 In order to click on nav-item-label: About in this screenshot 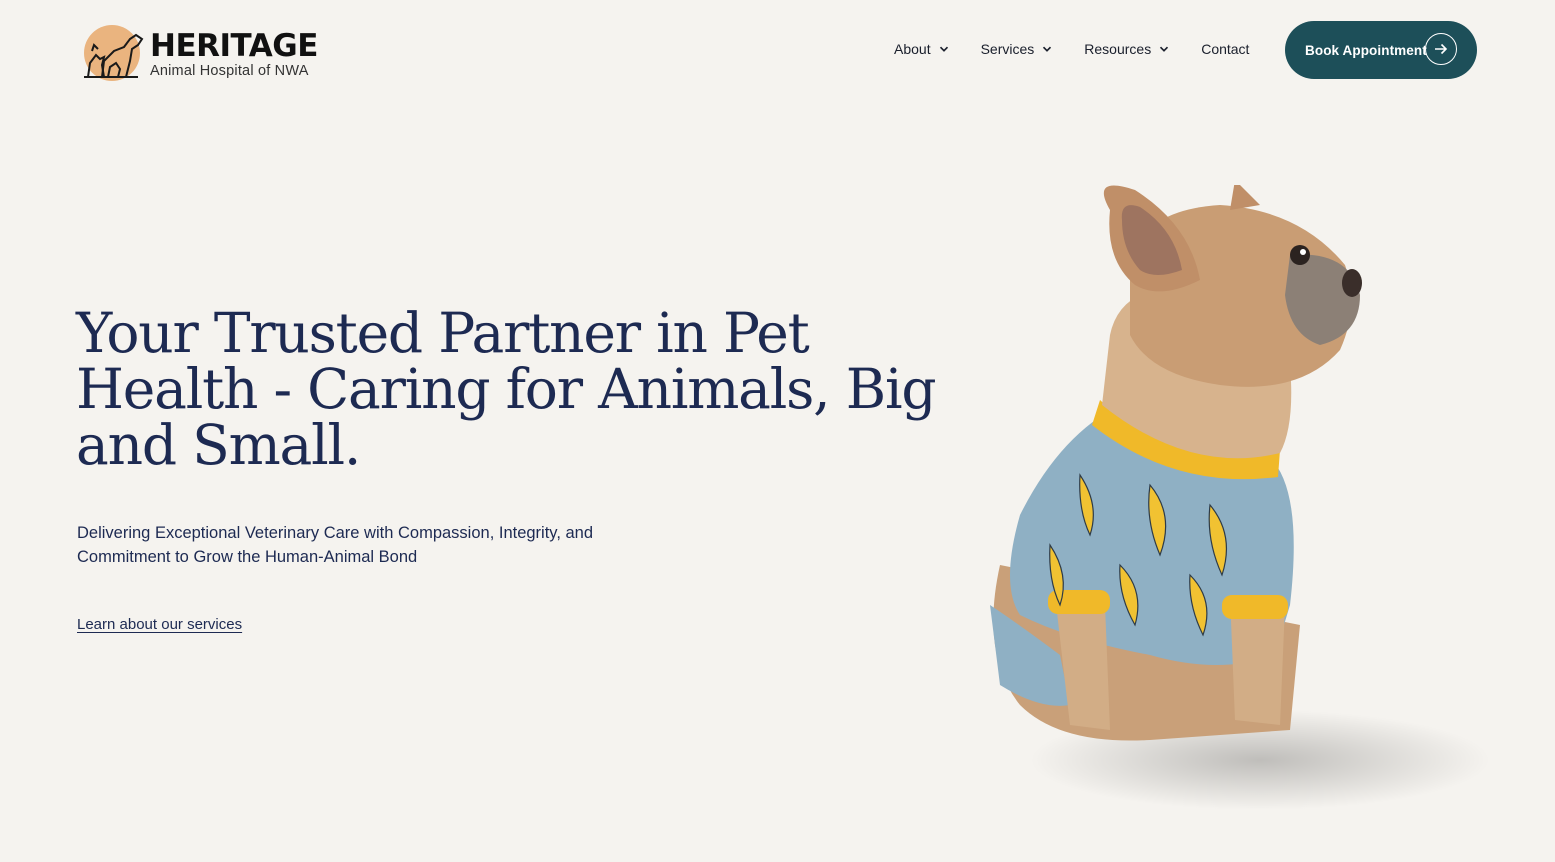, I will do `click(912, 49)`.